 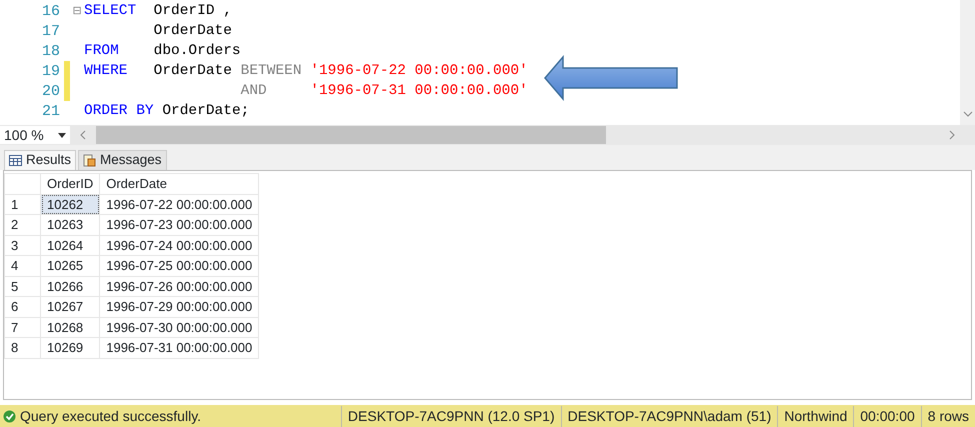 I want to click on sql-operator: BETWEEN, so click(x=271, y=71).